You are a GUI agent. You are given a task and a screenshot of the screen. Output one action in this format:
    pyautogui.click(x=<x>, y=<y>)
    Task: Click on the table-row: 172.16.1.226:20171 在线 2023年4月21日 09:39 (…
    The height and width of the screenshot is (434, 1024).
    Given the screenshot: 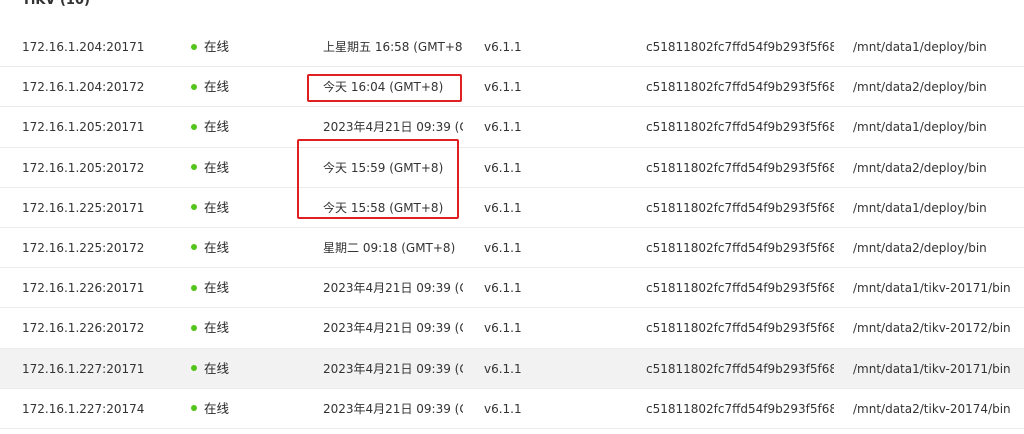 What is the action you would take?
    pyautogui.click(x=512, y=288)
    